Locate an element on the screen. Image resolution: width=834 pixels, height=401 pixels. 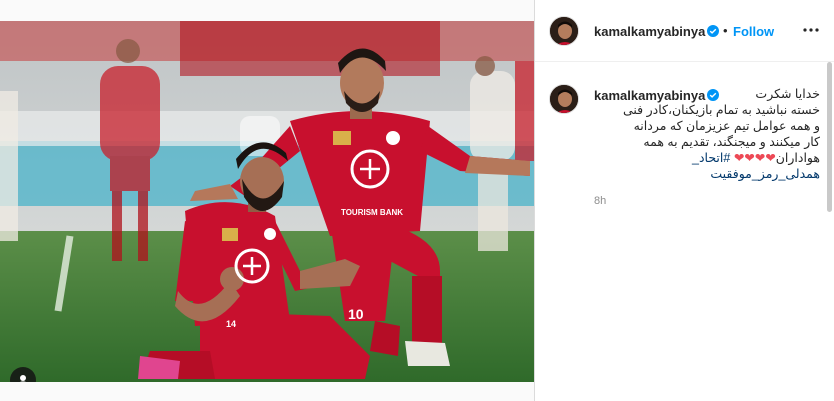
more-options-icon is located at coordinates (811, 30).